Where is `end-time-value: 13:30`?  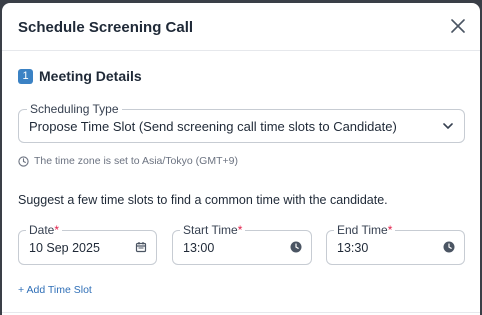
end-time-value: 13:30 is located at coordinates (353, 248).